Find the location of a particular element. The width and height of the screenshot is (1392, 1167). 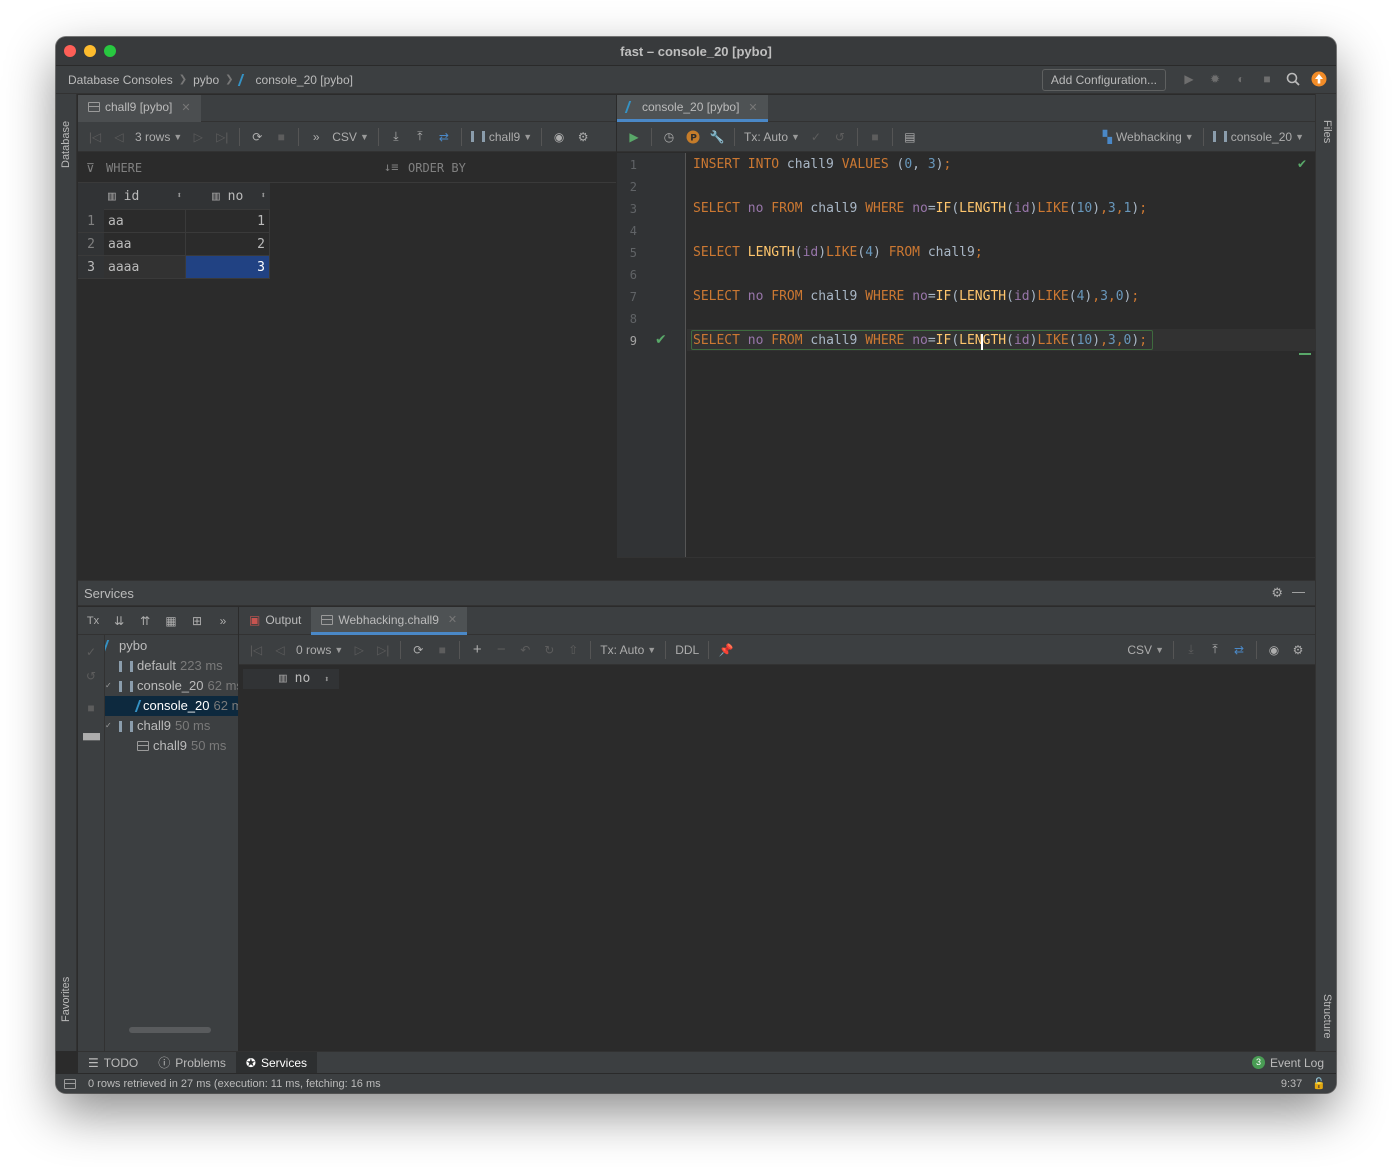

layout-icon: ▀▀ is located at coordinates (91, 740).